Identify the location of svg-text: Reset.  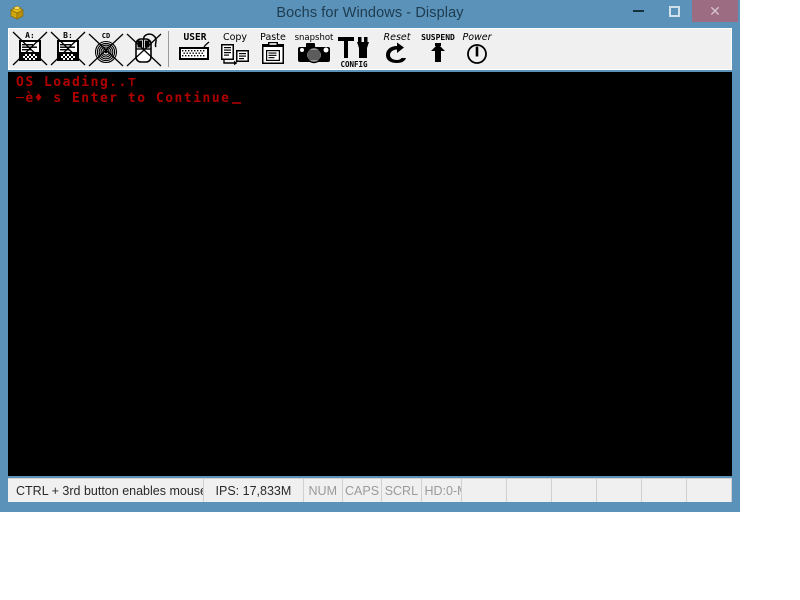
(398, 37).